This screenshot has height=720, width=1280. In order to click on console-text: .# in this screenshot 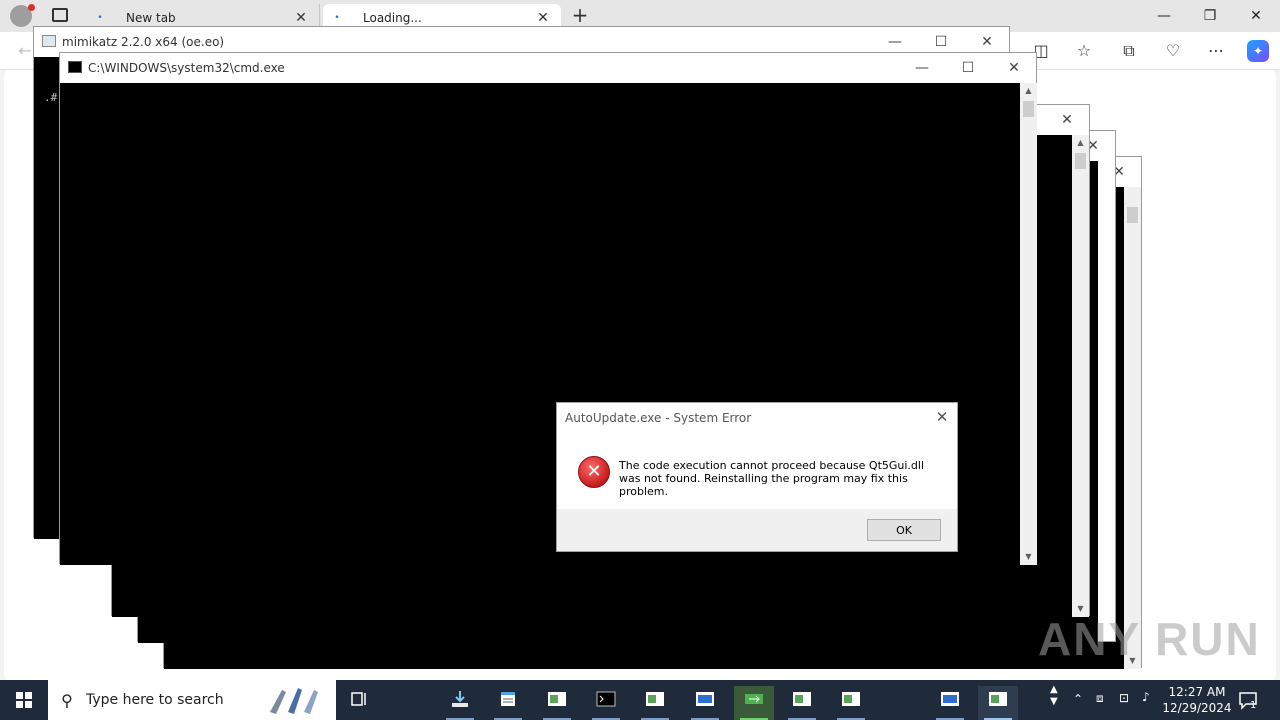, I will do `click(51, 97)`.